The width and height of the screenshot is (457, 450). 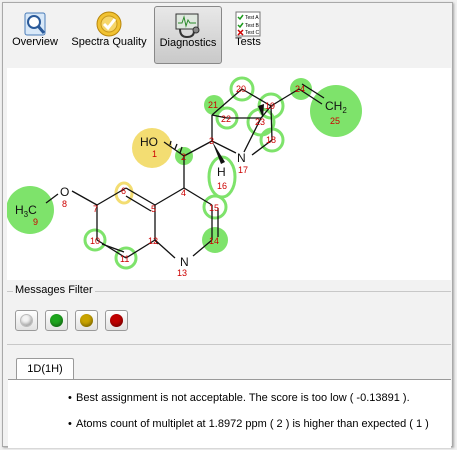 I want to click on tests-icon-line-a: Test A, so click(x=252, y=18).